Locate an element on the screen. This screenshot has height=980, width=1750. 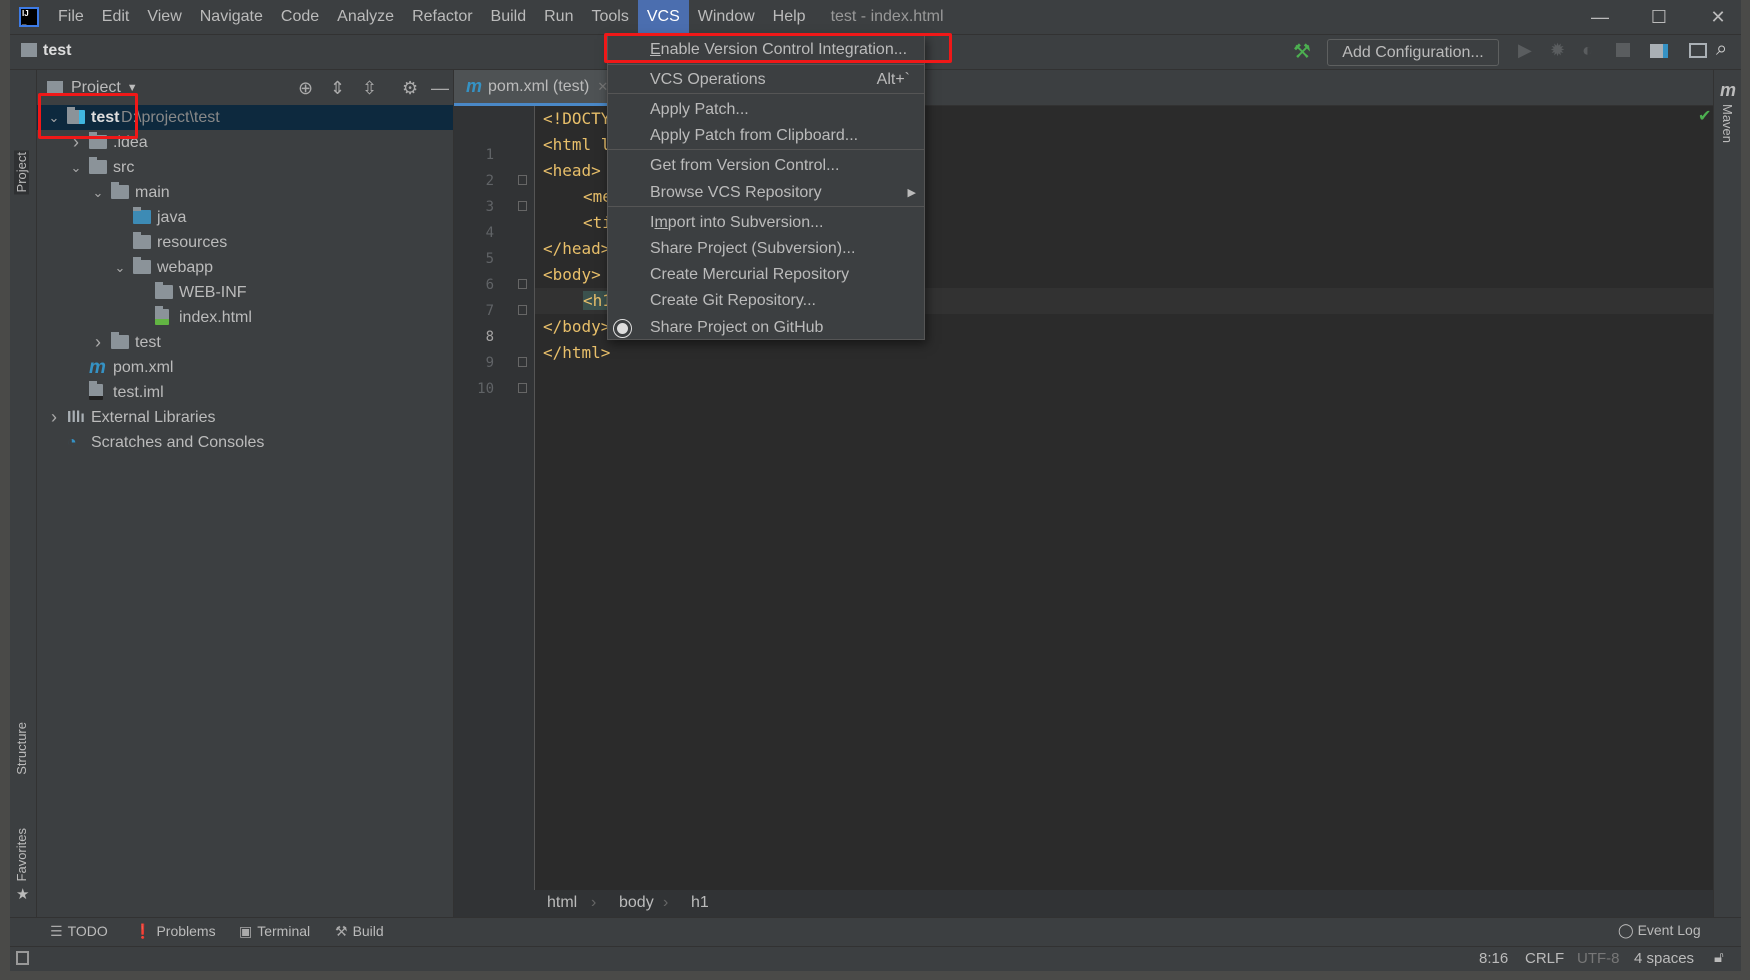
search-icon: ⌕ is located at coordinates (1721, 49).